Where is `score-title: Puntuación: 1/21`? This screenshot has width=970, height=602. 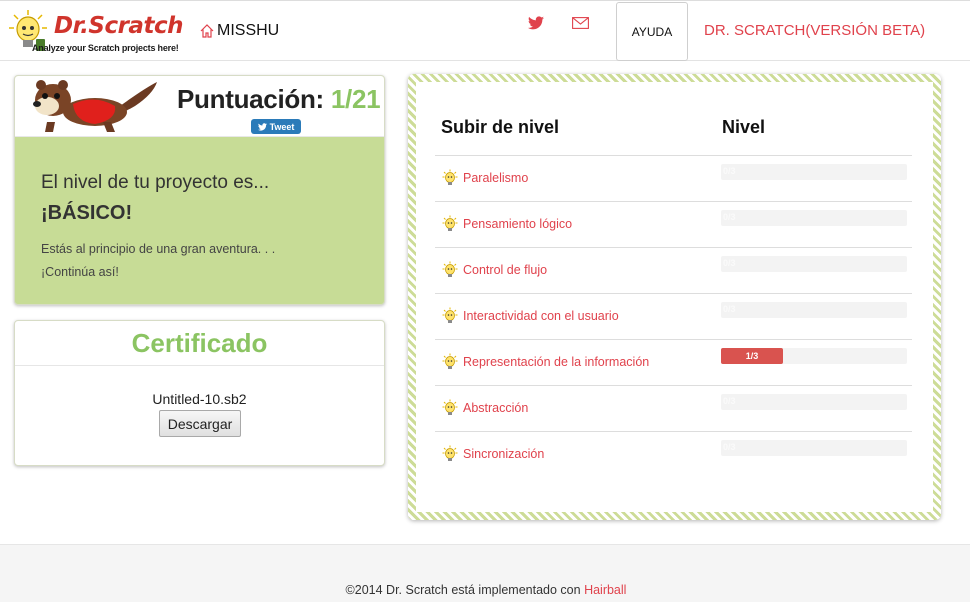
score-title: Puntuación: 1/21 is located at coordinates (279, 99).